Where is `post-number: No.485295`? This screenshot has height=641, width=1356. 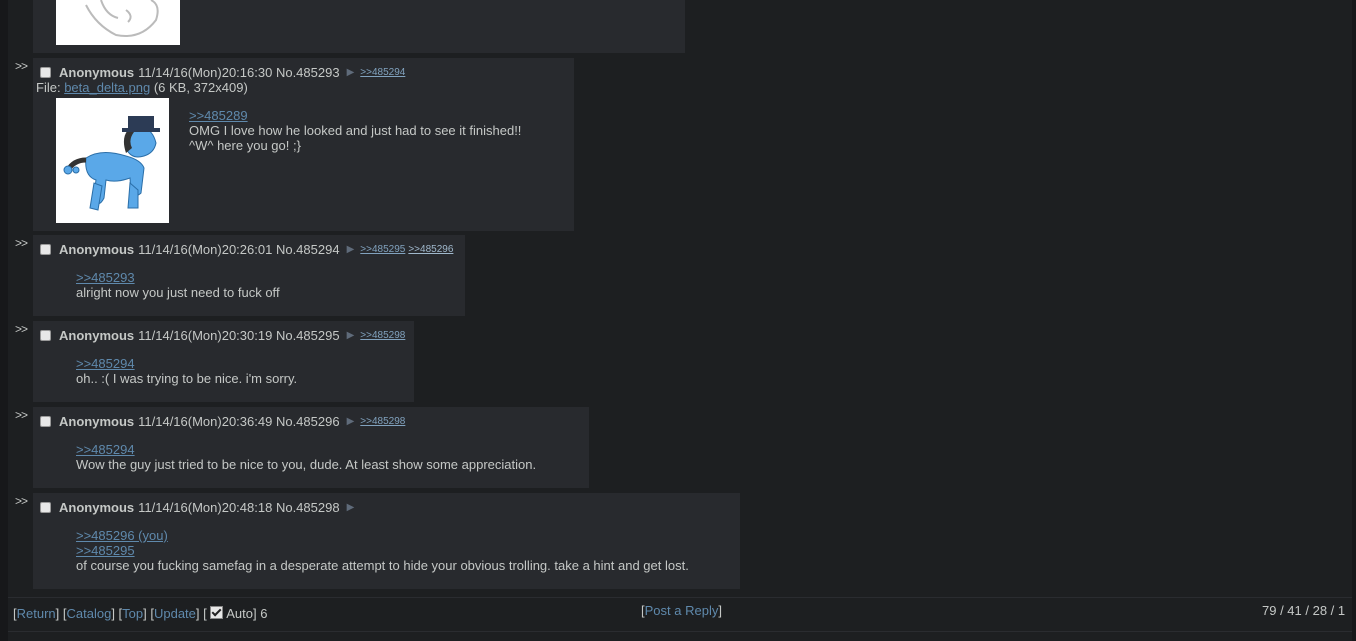
post-number: No.485295 is located at coordinates (308, 335).